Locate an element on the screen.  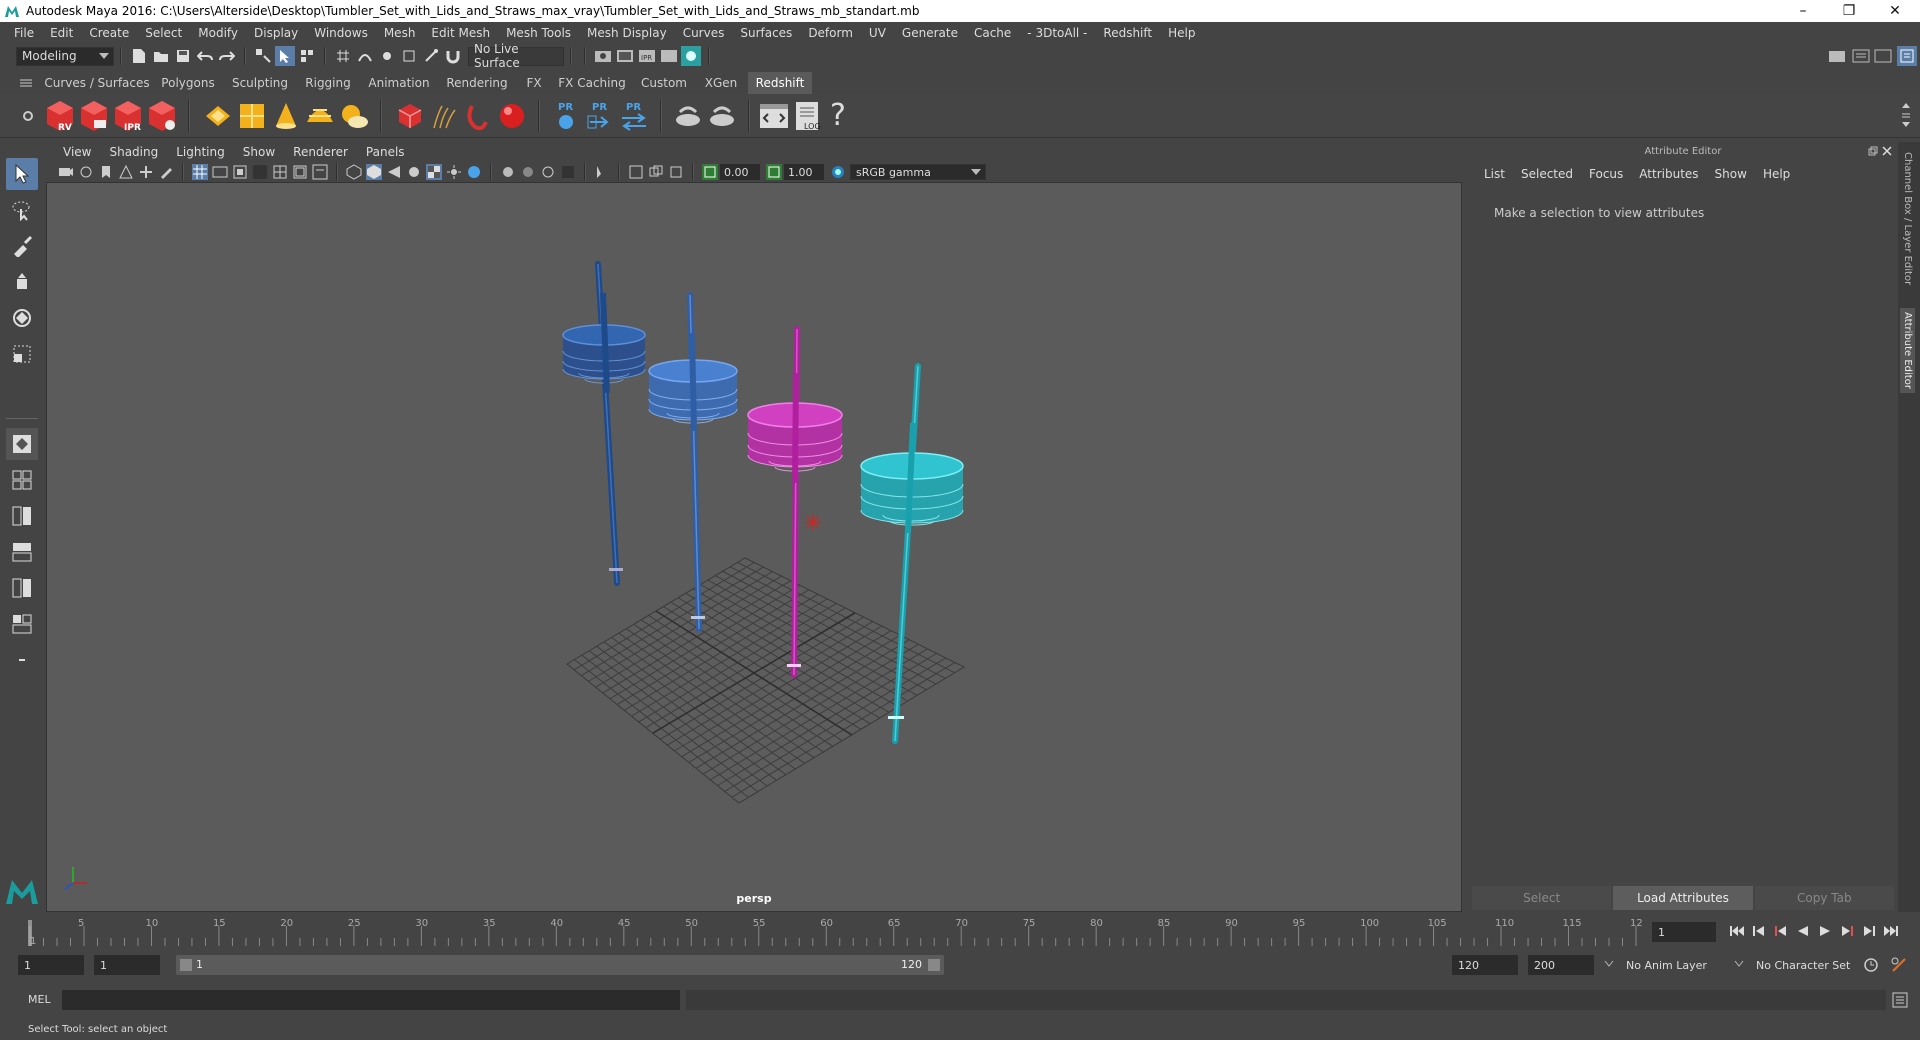
menu-surfaces: Surfaces is located at coordinates (766, 33).